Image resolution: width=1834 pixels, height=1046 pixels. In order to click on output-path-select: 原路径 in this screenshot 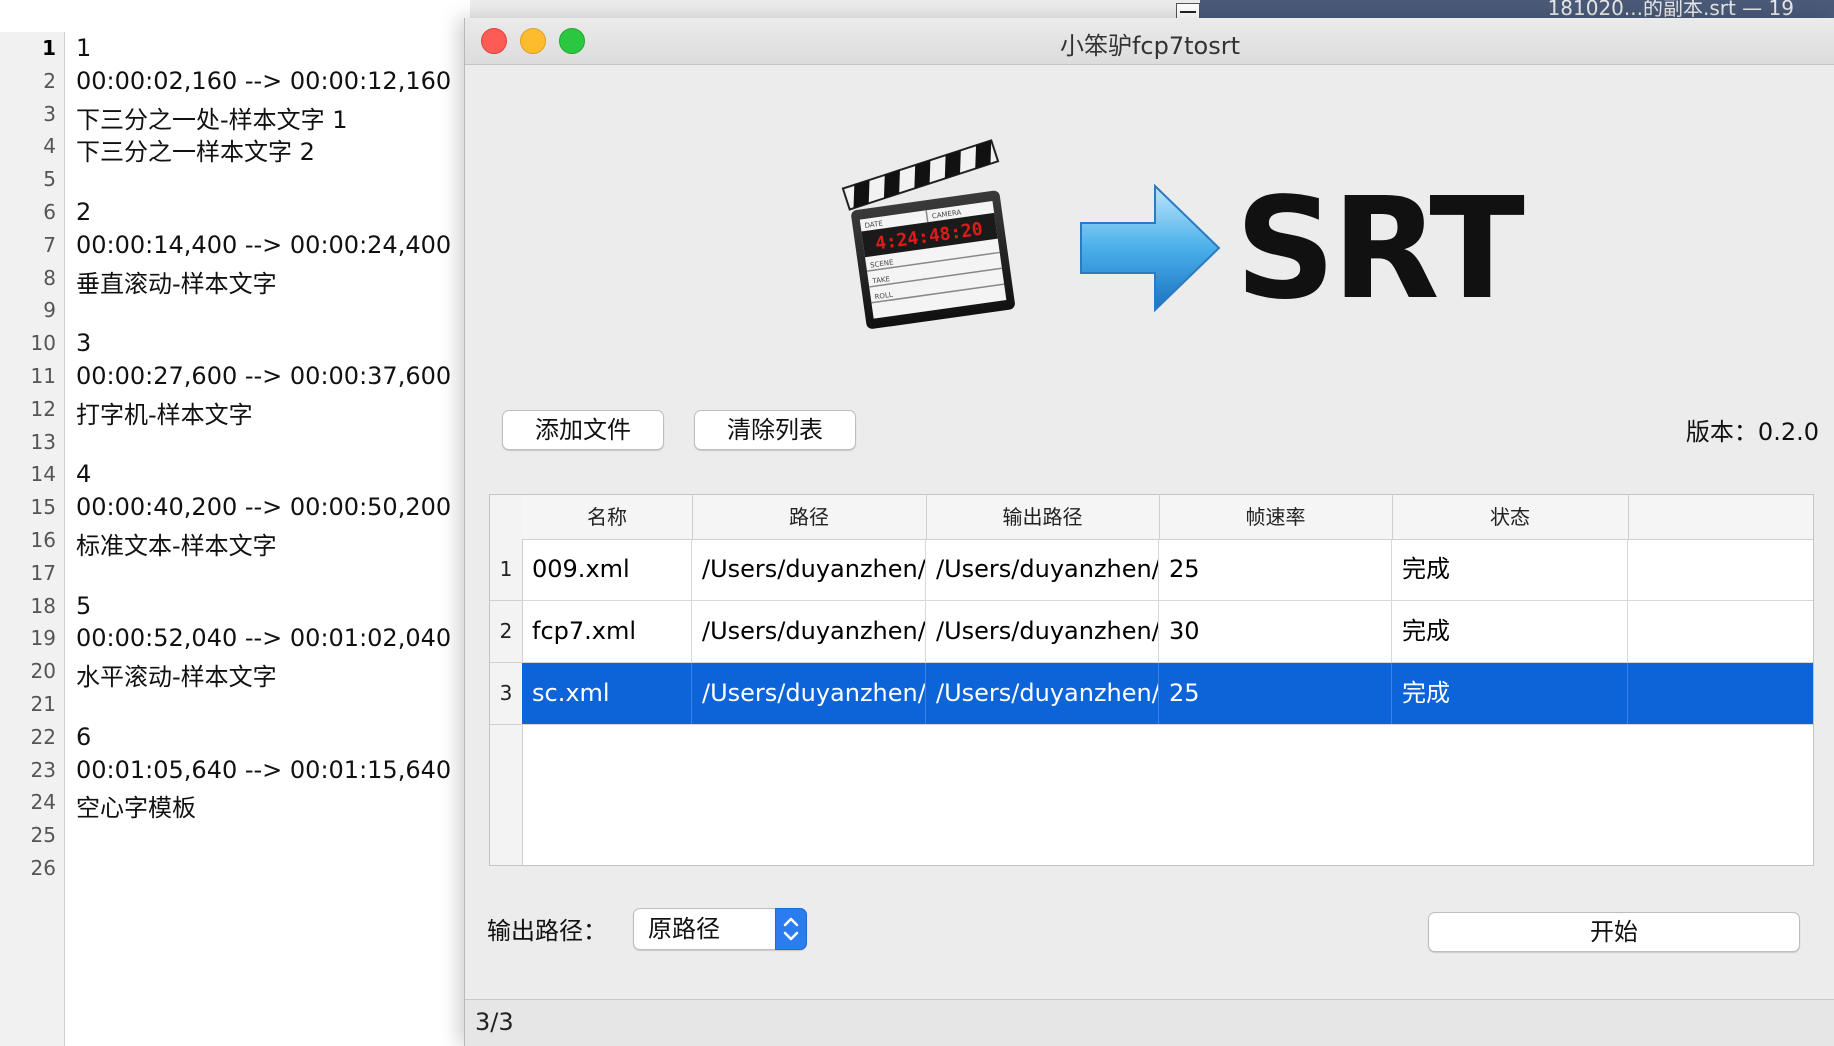, I will do `click(720, 929)`.